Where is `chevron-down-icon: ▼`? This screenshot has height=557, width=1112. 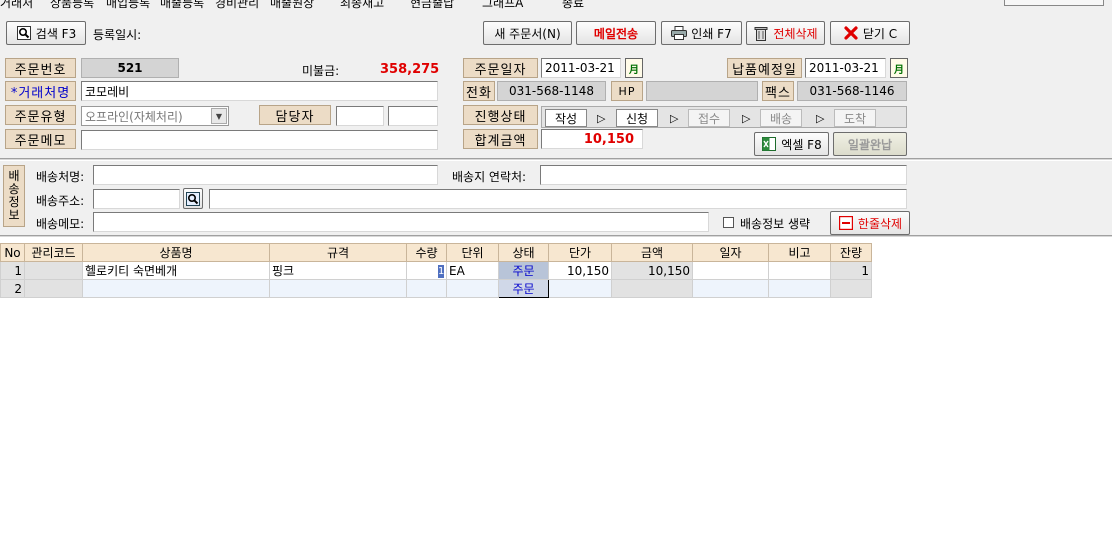
chevron-down-icon: ▼ is located at coordinates (219, 116).